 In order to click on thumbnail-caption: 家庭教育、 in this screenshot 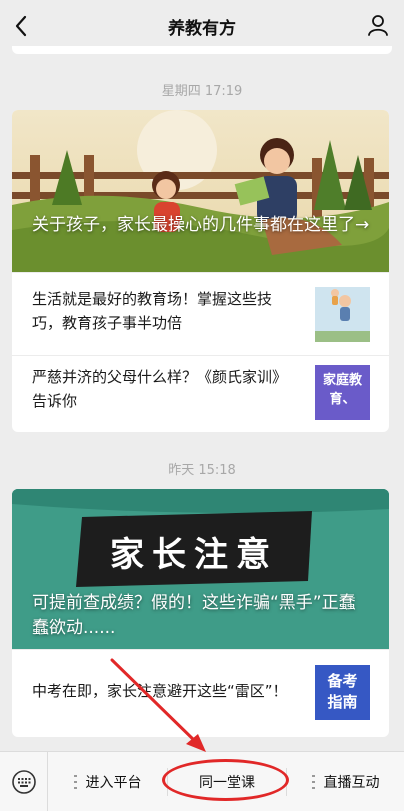, I will do `click(342, 390)`.